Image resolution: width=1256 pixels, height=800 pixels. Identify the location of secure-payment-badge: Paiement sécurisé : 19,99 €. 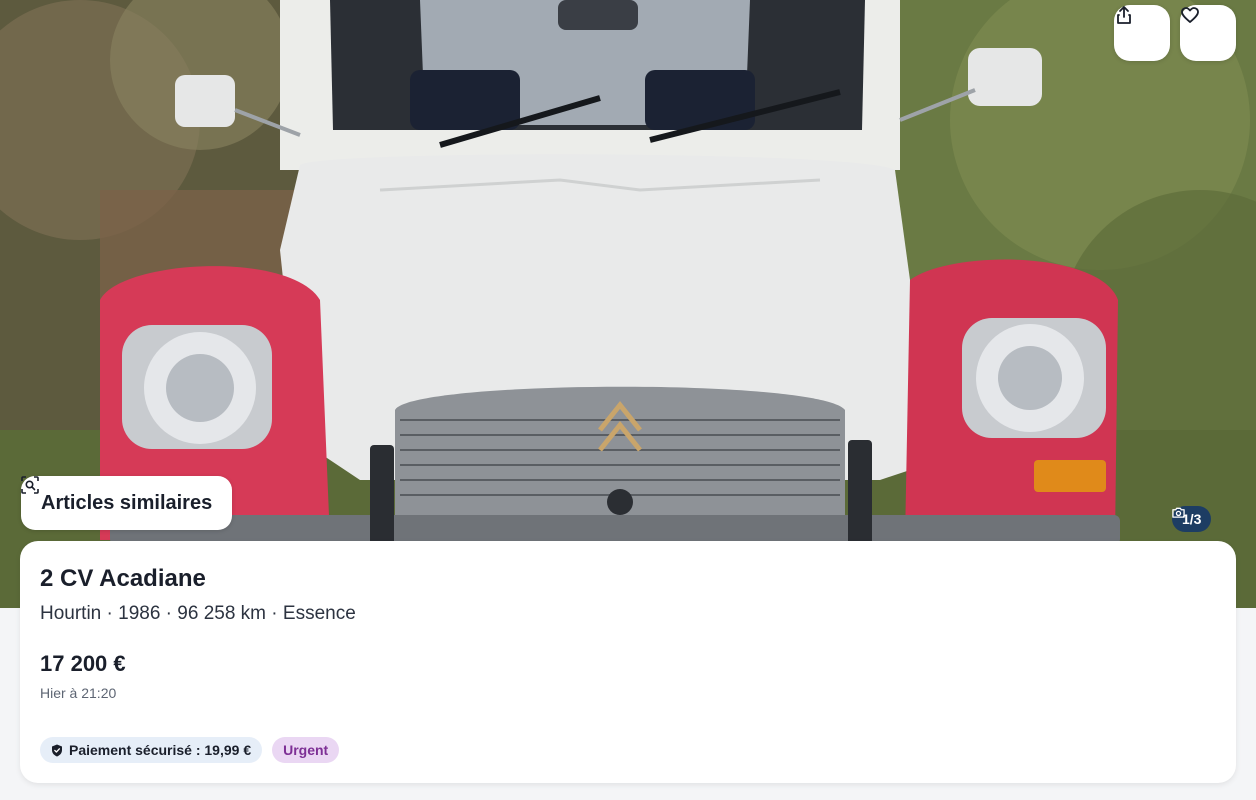
(151, 750).